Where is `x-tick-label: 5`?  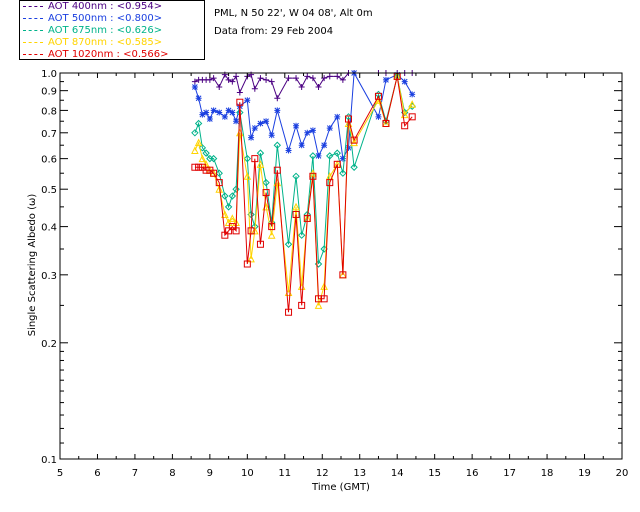
x-tick-label: 5 is located at coordinates (60, 473).